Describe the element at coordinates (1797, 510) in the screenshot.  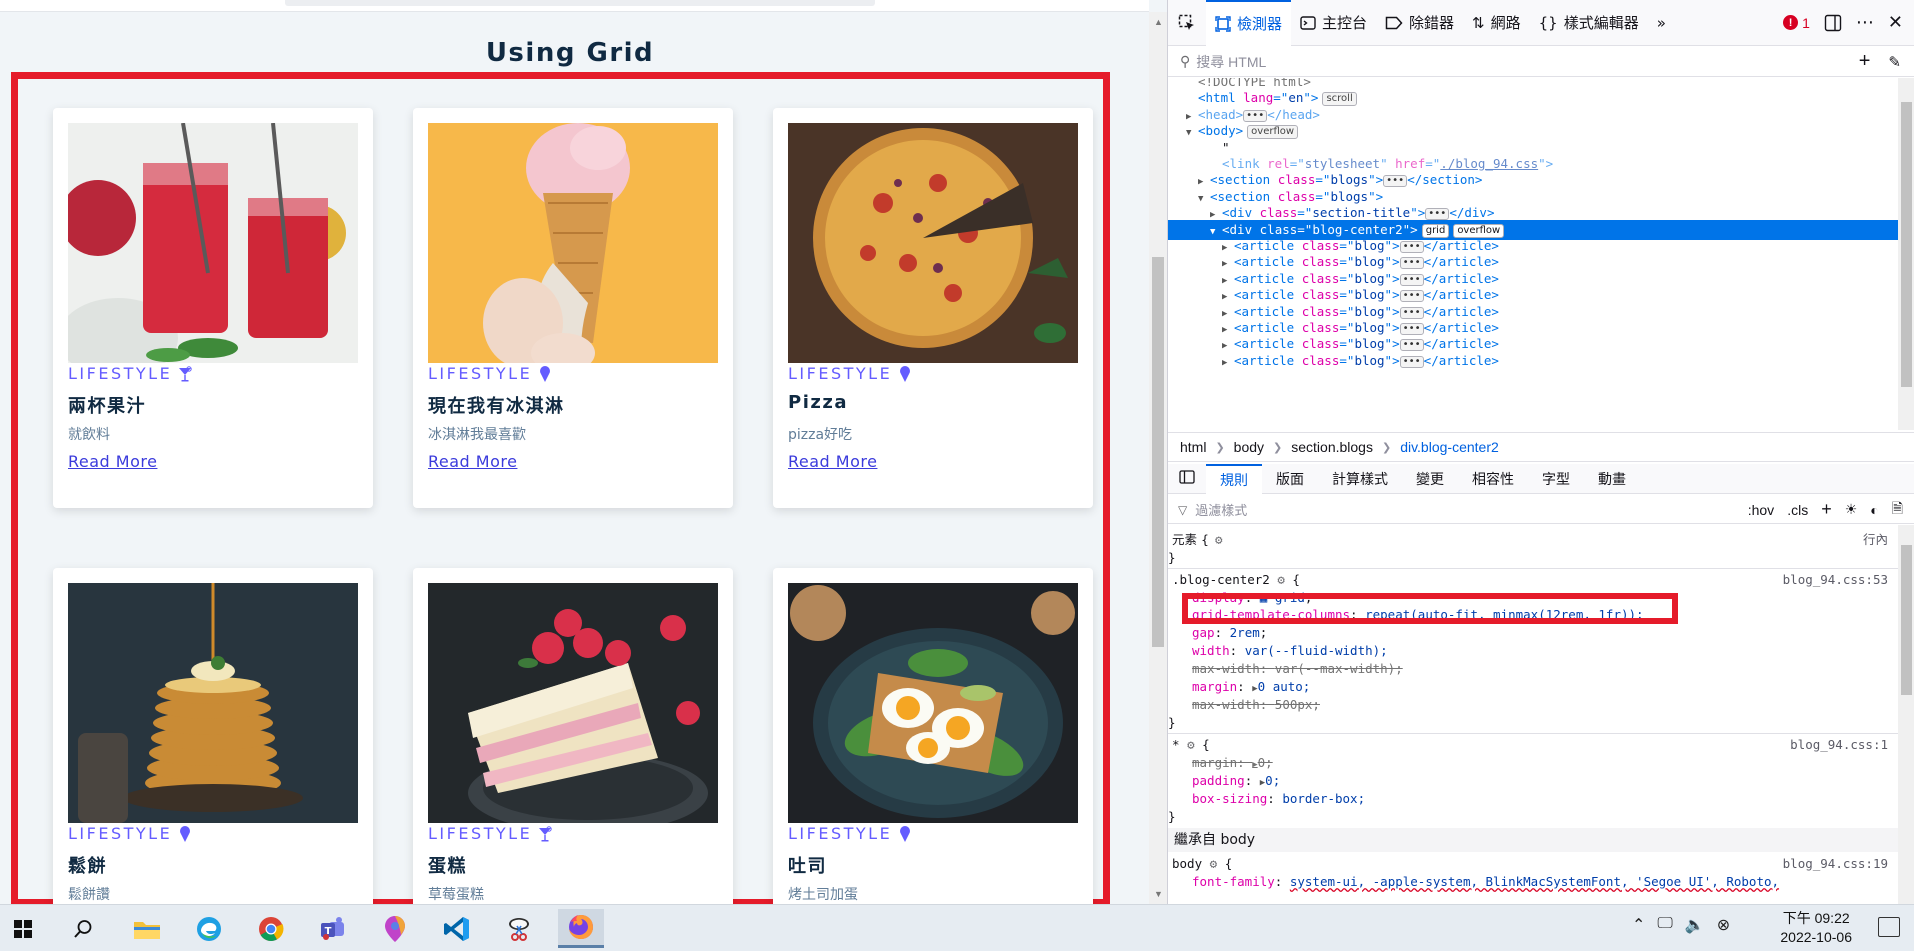
I see `cls-toggle: .cls` at that location.